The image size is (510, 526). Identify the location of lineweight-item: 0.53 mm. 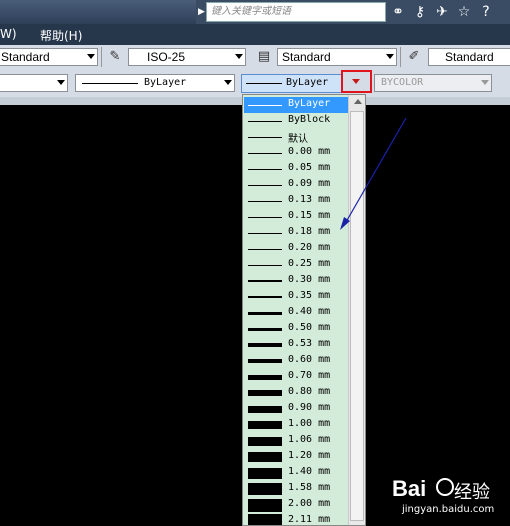
(296, 345).